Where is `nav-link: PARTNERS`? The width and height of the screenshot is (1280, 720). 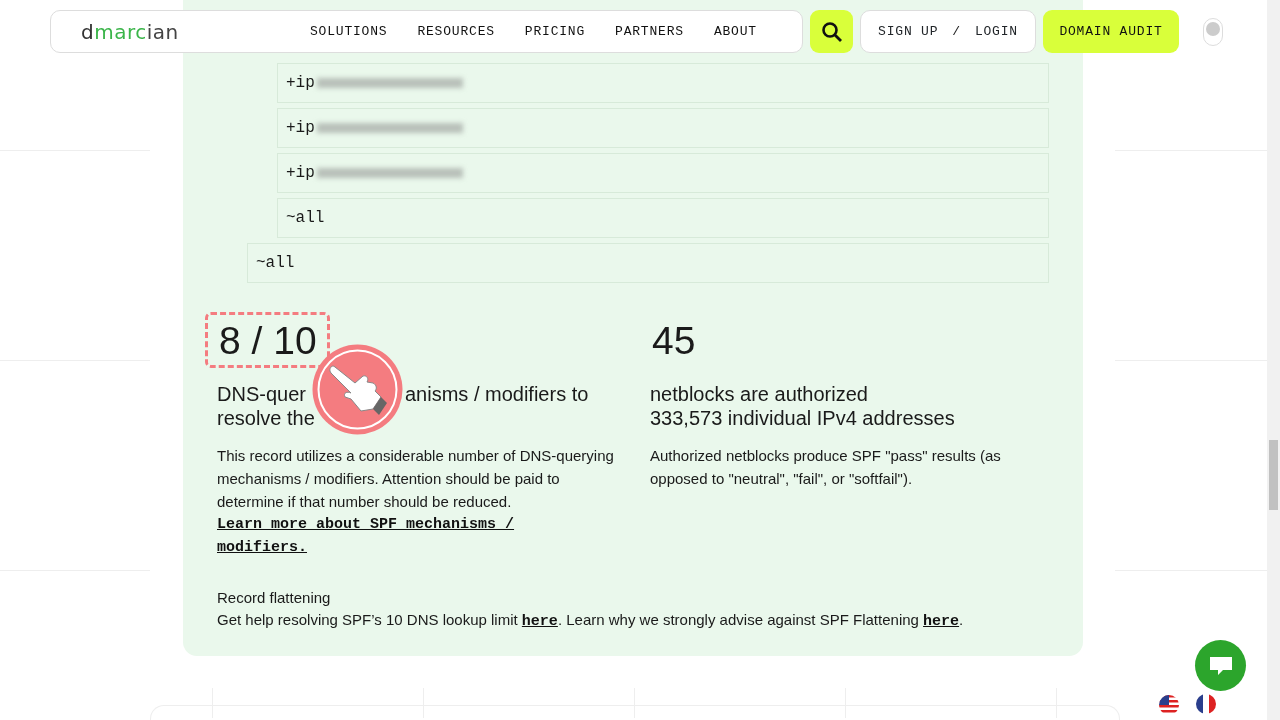 nav-link: PARTNERS is located at coordinates (649, 31).